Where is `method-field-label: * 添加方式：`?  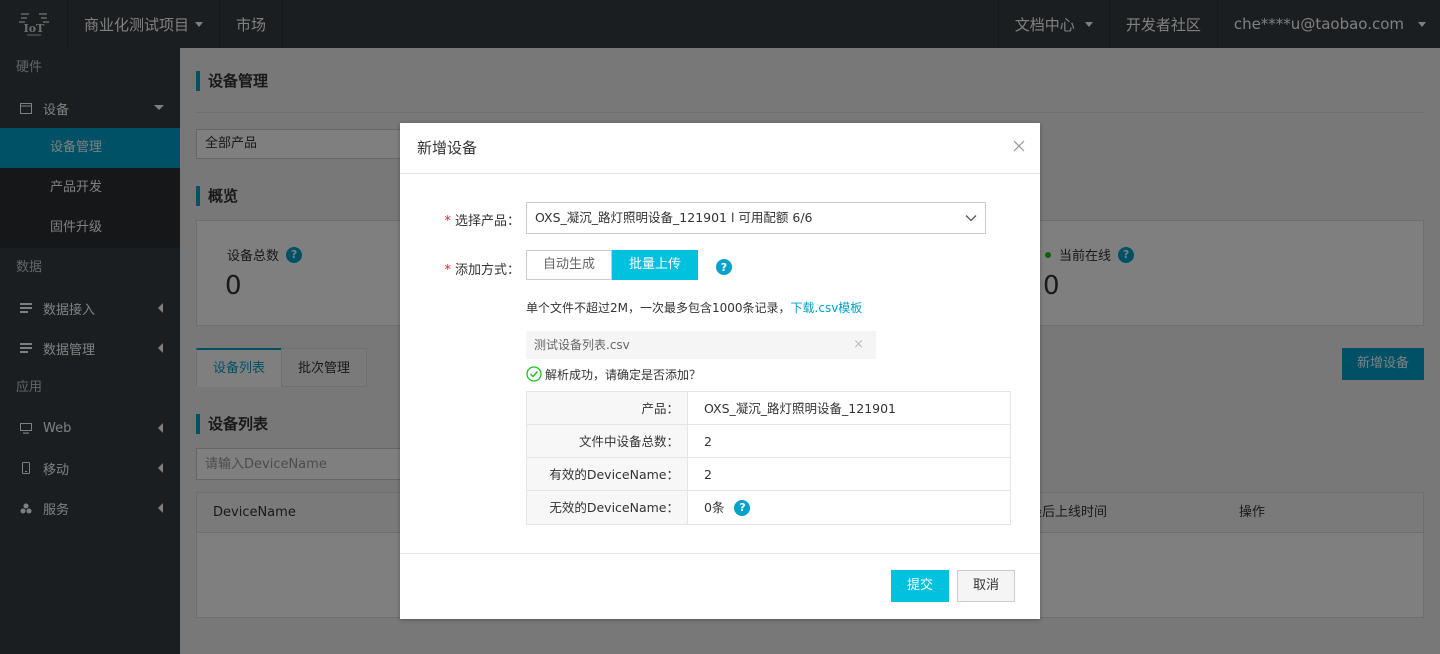
method-field-label: * 添加方式： is located at coordinates (470, 268).